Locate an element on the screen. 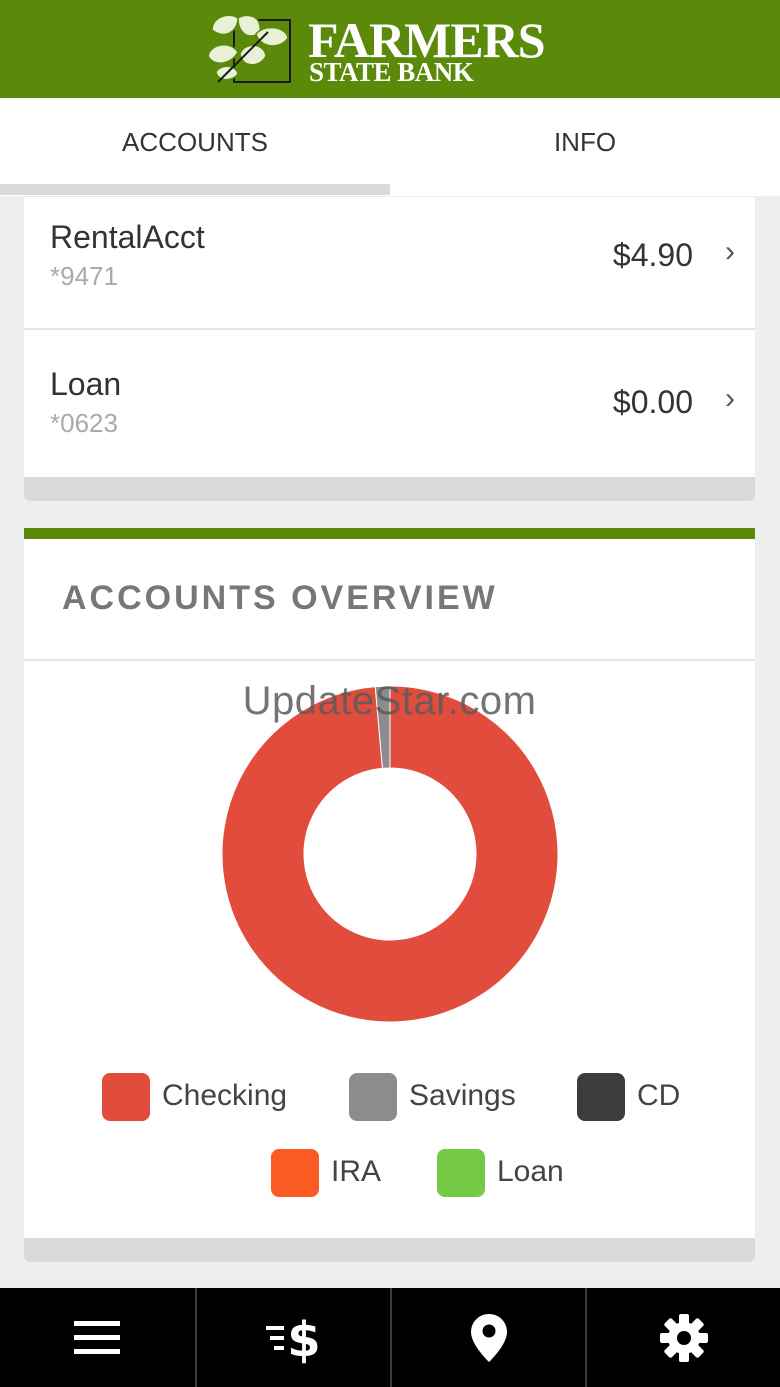 The width and height of the screenshot is (780, 1387). bottom-navigation: $ is located at coordinates (390, 1337).